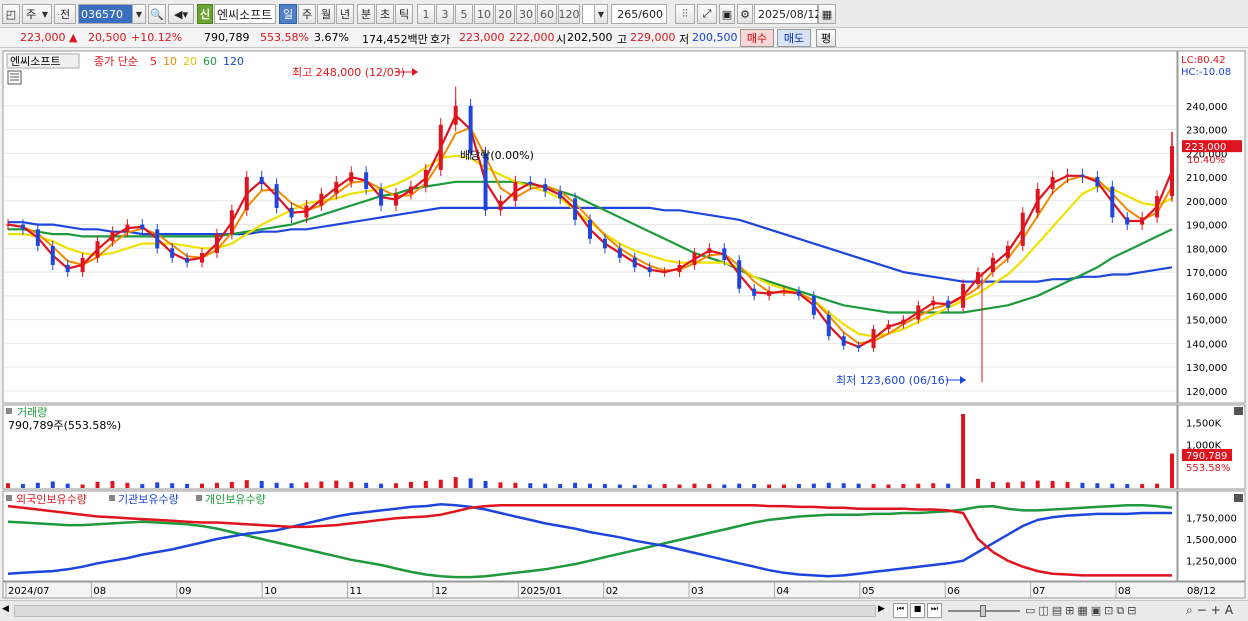 The height and width of the screenshot is (621, 1248). I want to click on layout-icons: ▭◫▤⊞▦▣⊡⧉⊟, so click(1082, 611).